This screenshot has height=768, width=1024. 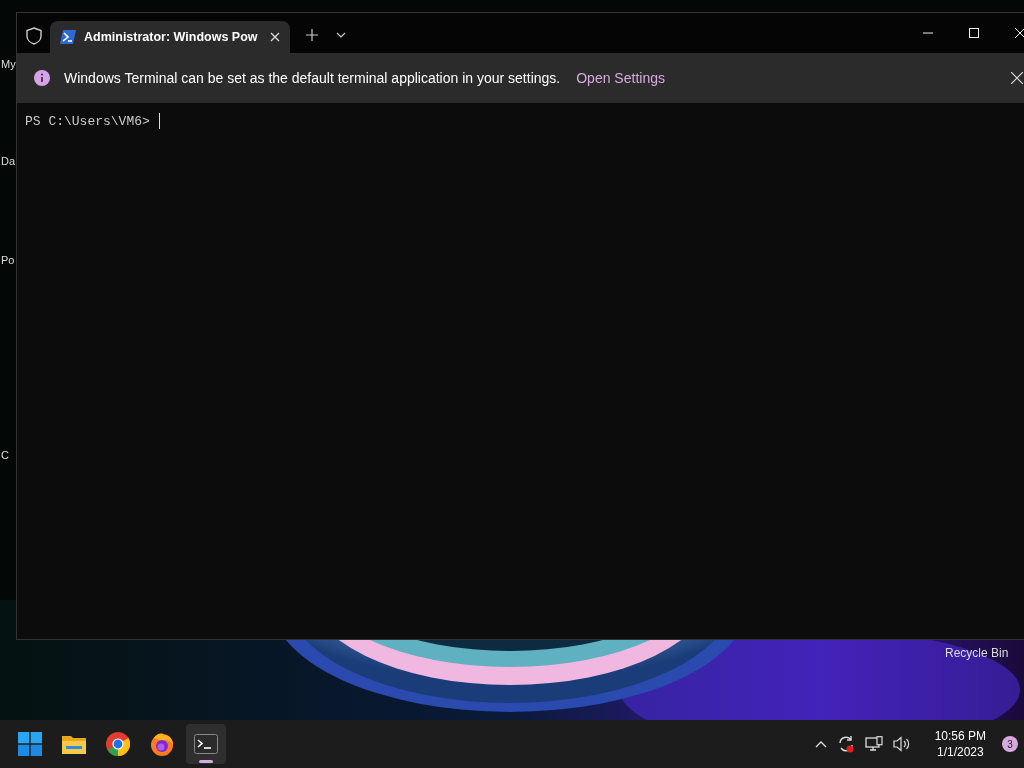 I want to click on new-tab-icon, so click(x=311, y=35).